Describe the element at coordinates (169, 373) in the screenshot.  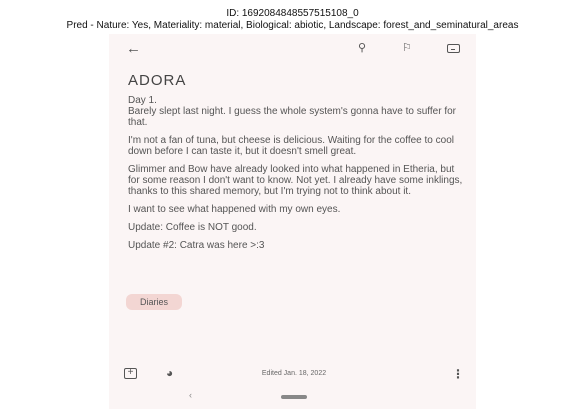
I see `palette-icon: ◕` at that location.